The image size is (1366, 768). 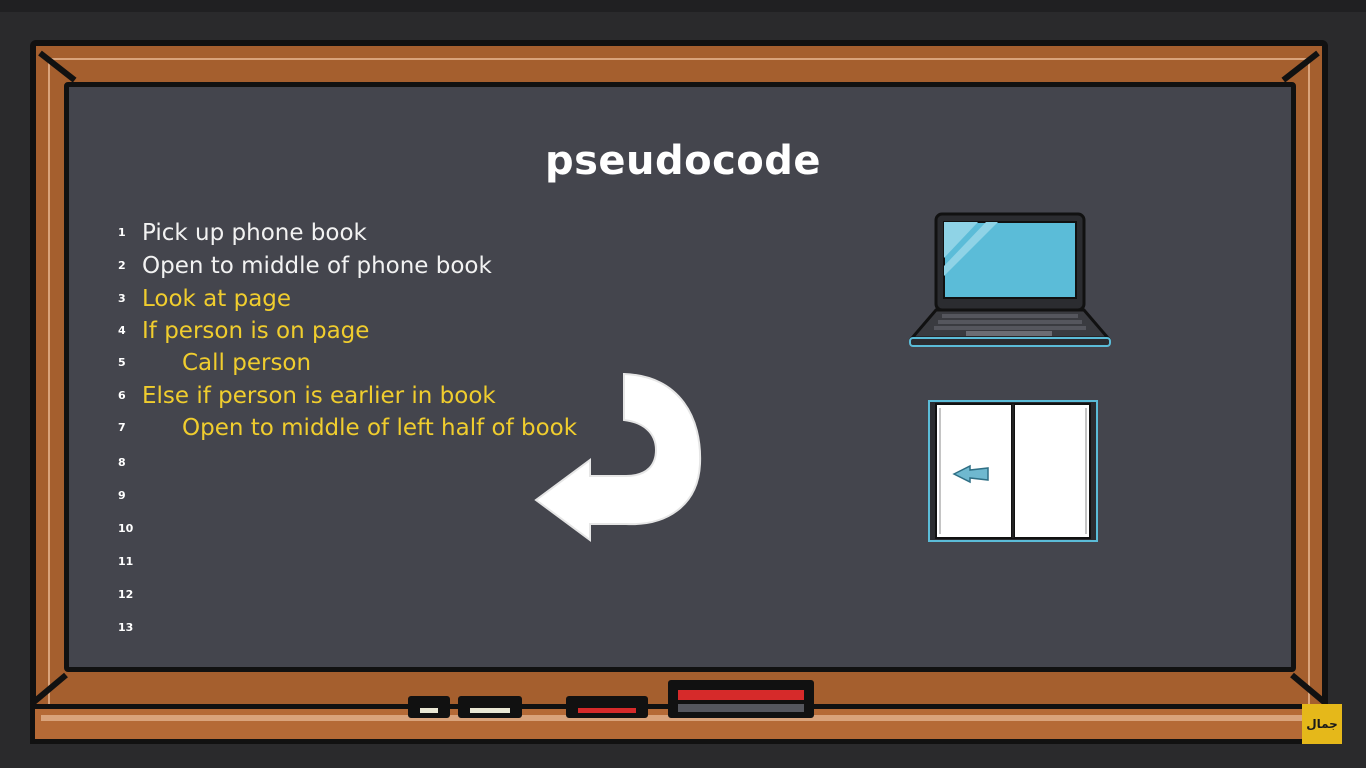 What do you see at coordinates (256, 331) in the screenshot?
I see `line-text: If person is on page` at bounding box center [256, 331].